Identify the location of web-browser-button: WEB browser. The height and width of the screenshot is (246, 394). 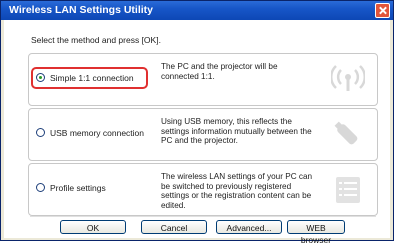
(316, 232).